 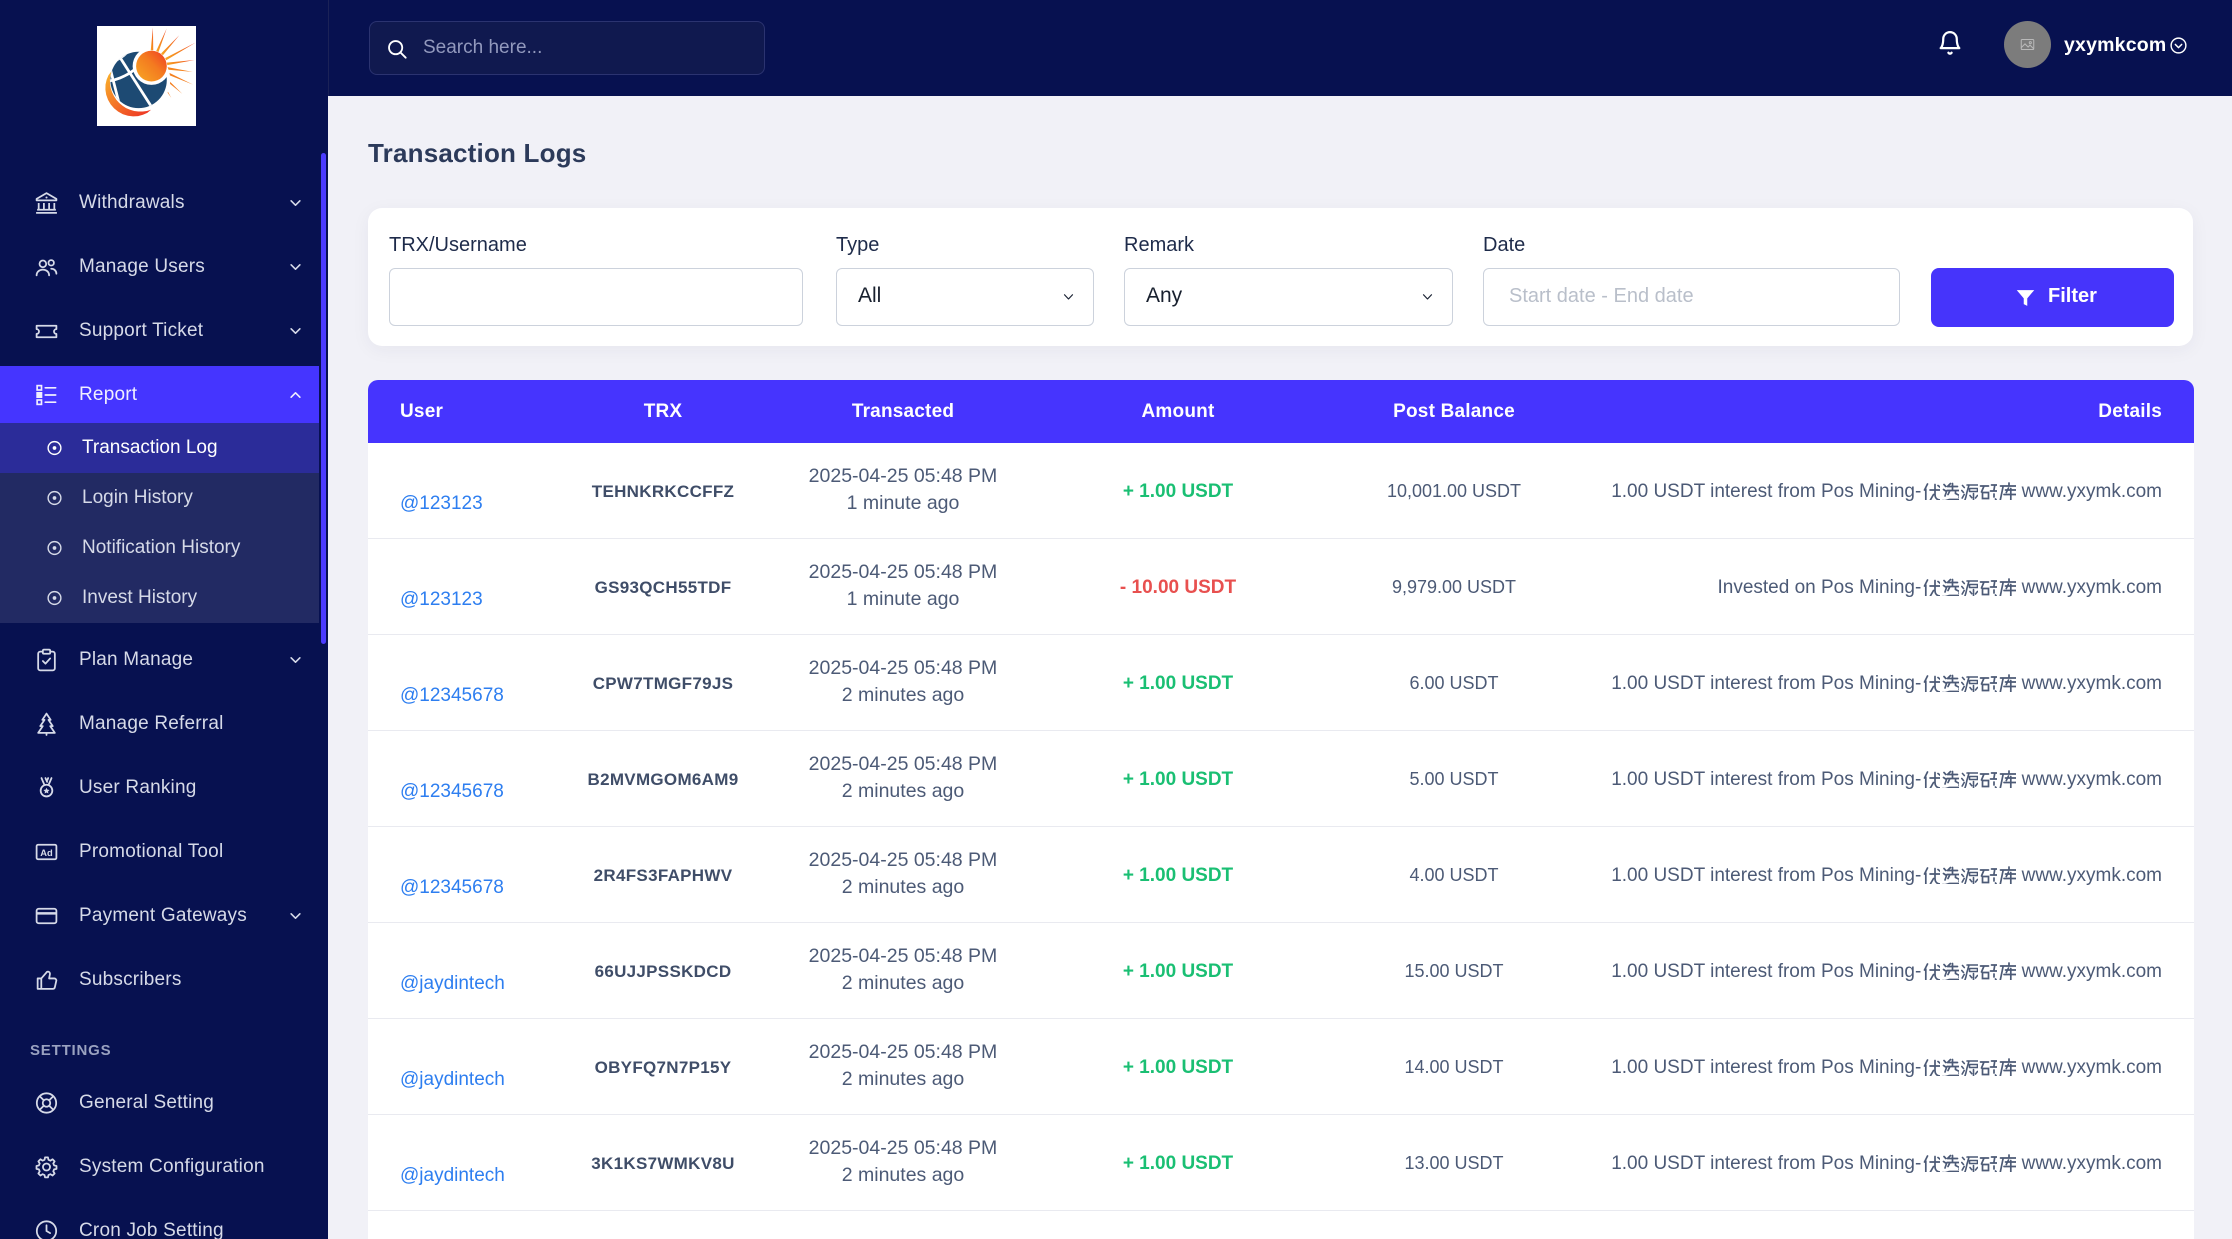 I want to click on svg-text: Ad, so click(x=46, y=852).